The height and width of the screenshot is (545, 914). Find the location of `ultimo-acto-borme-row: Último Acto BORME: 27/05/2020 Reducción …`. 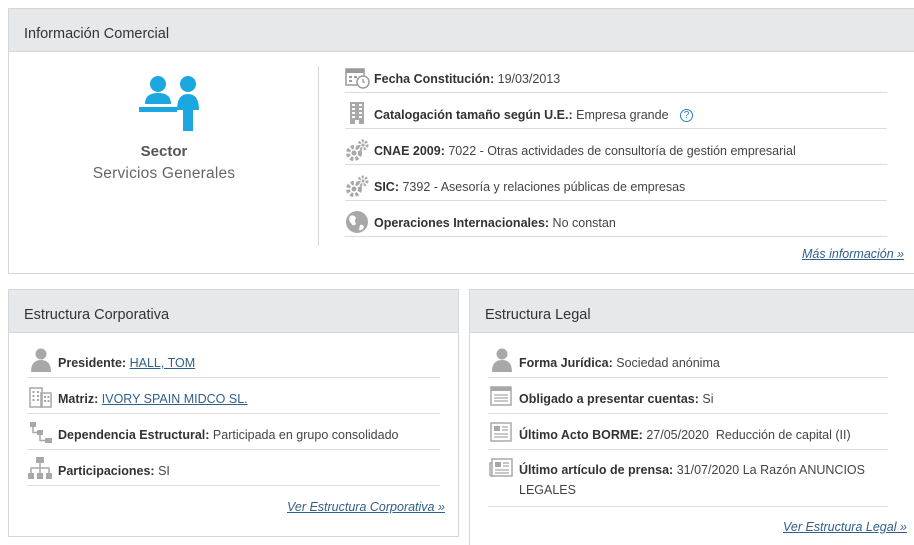

ultimo-acto-borme-row: Último Acto BORME: 27/05/2020 Reducción … is located at coordinates (688, 434).